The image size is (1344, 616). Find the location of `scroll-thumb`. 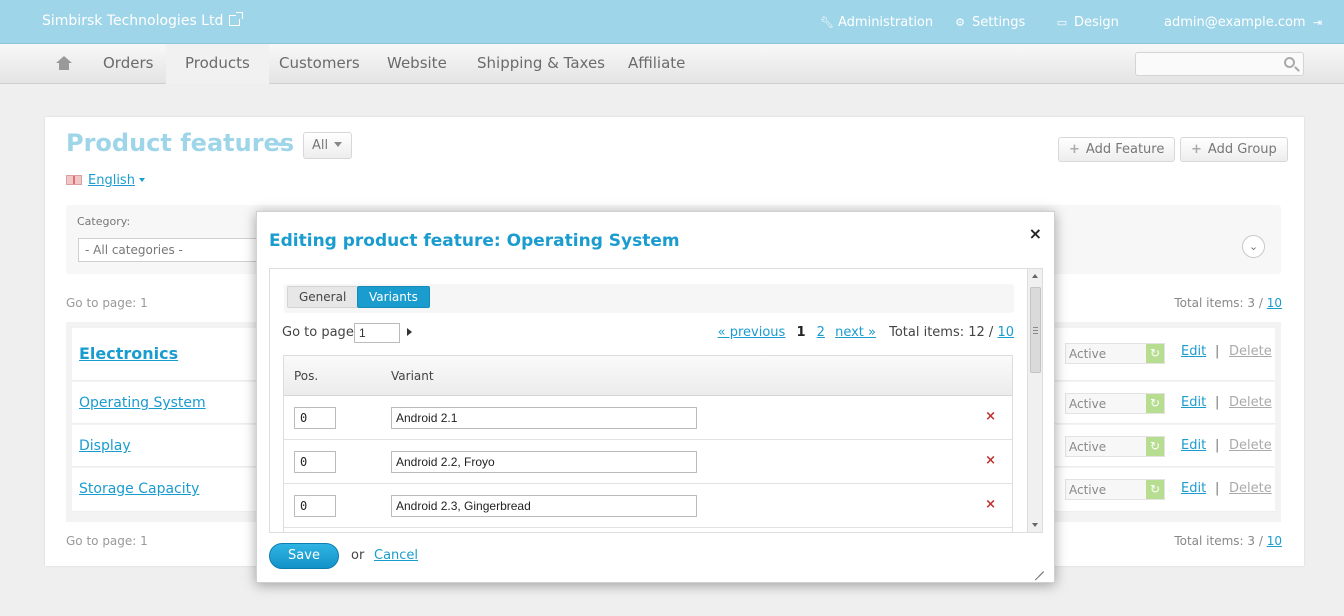

scroll-thumb is located at coordinates (1035, 330).